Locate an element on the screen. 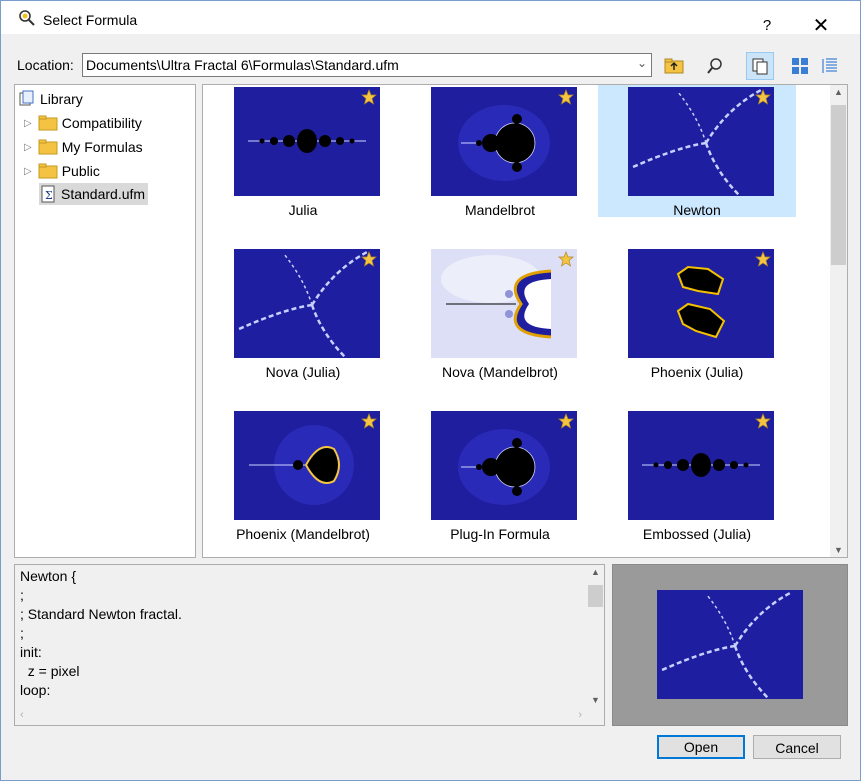 The image size is (861, 781). formula-tile-label: Embossed (Julia) is located at coordinates (697, 534).